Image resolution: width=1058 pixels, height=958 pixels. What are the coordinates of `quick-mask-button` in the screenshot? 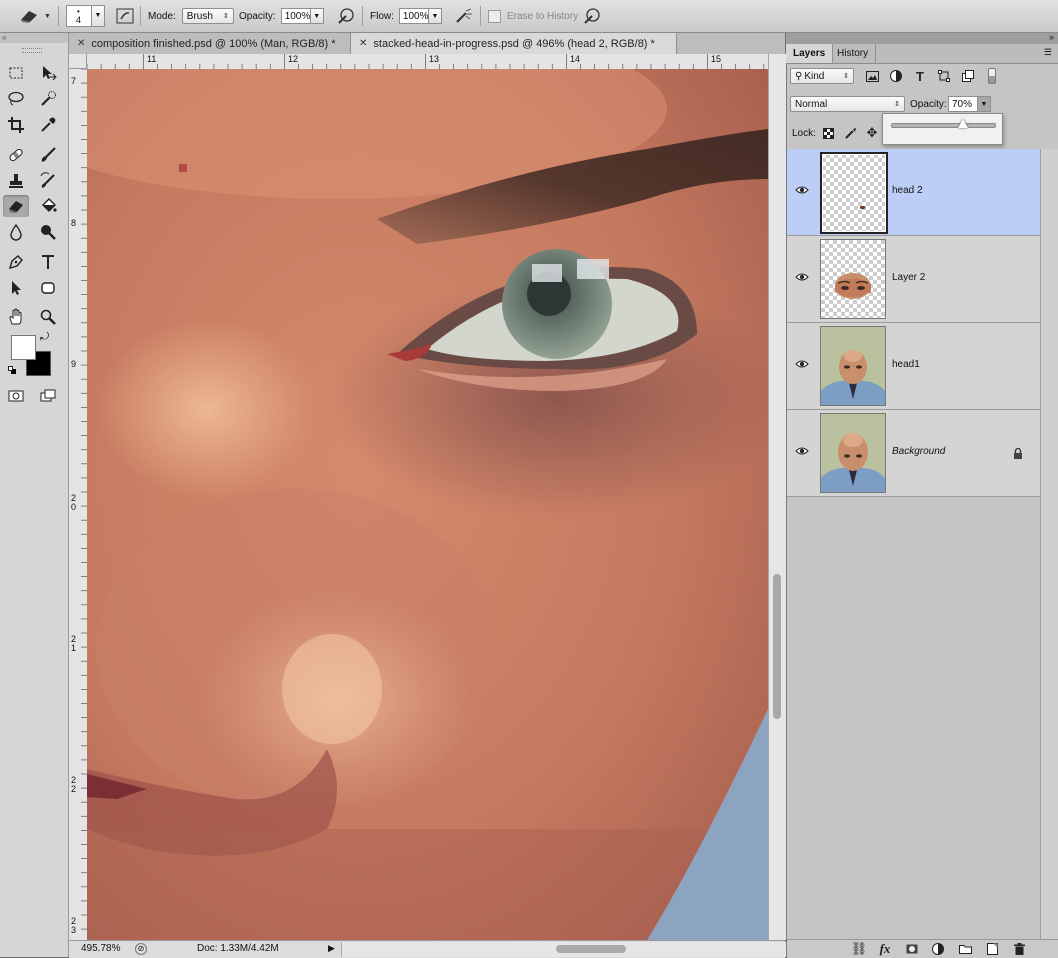 It's located at (16, 396).